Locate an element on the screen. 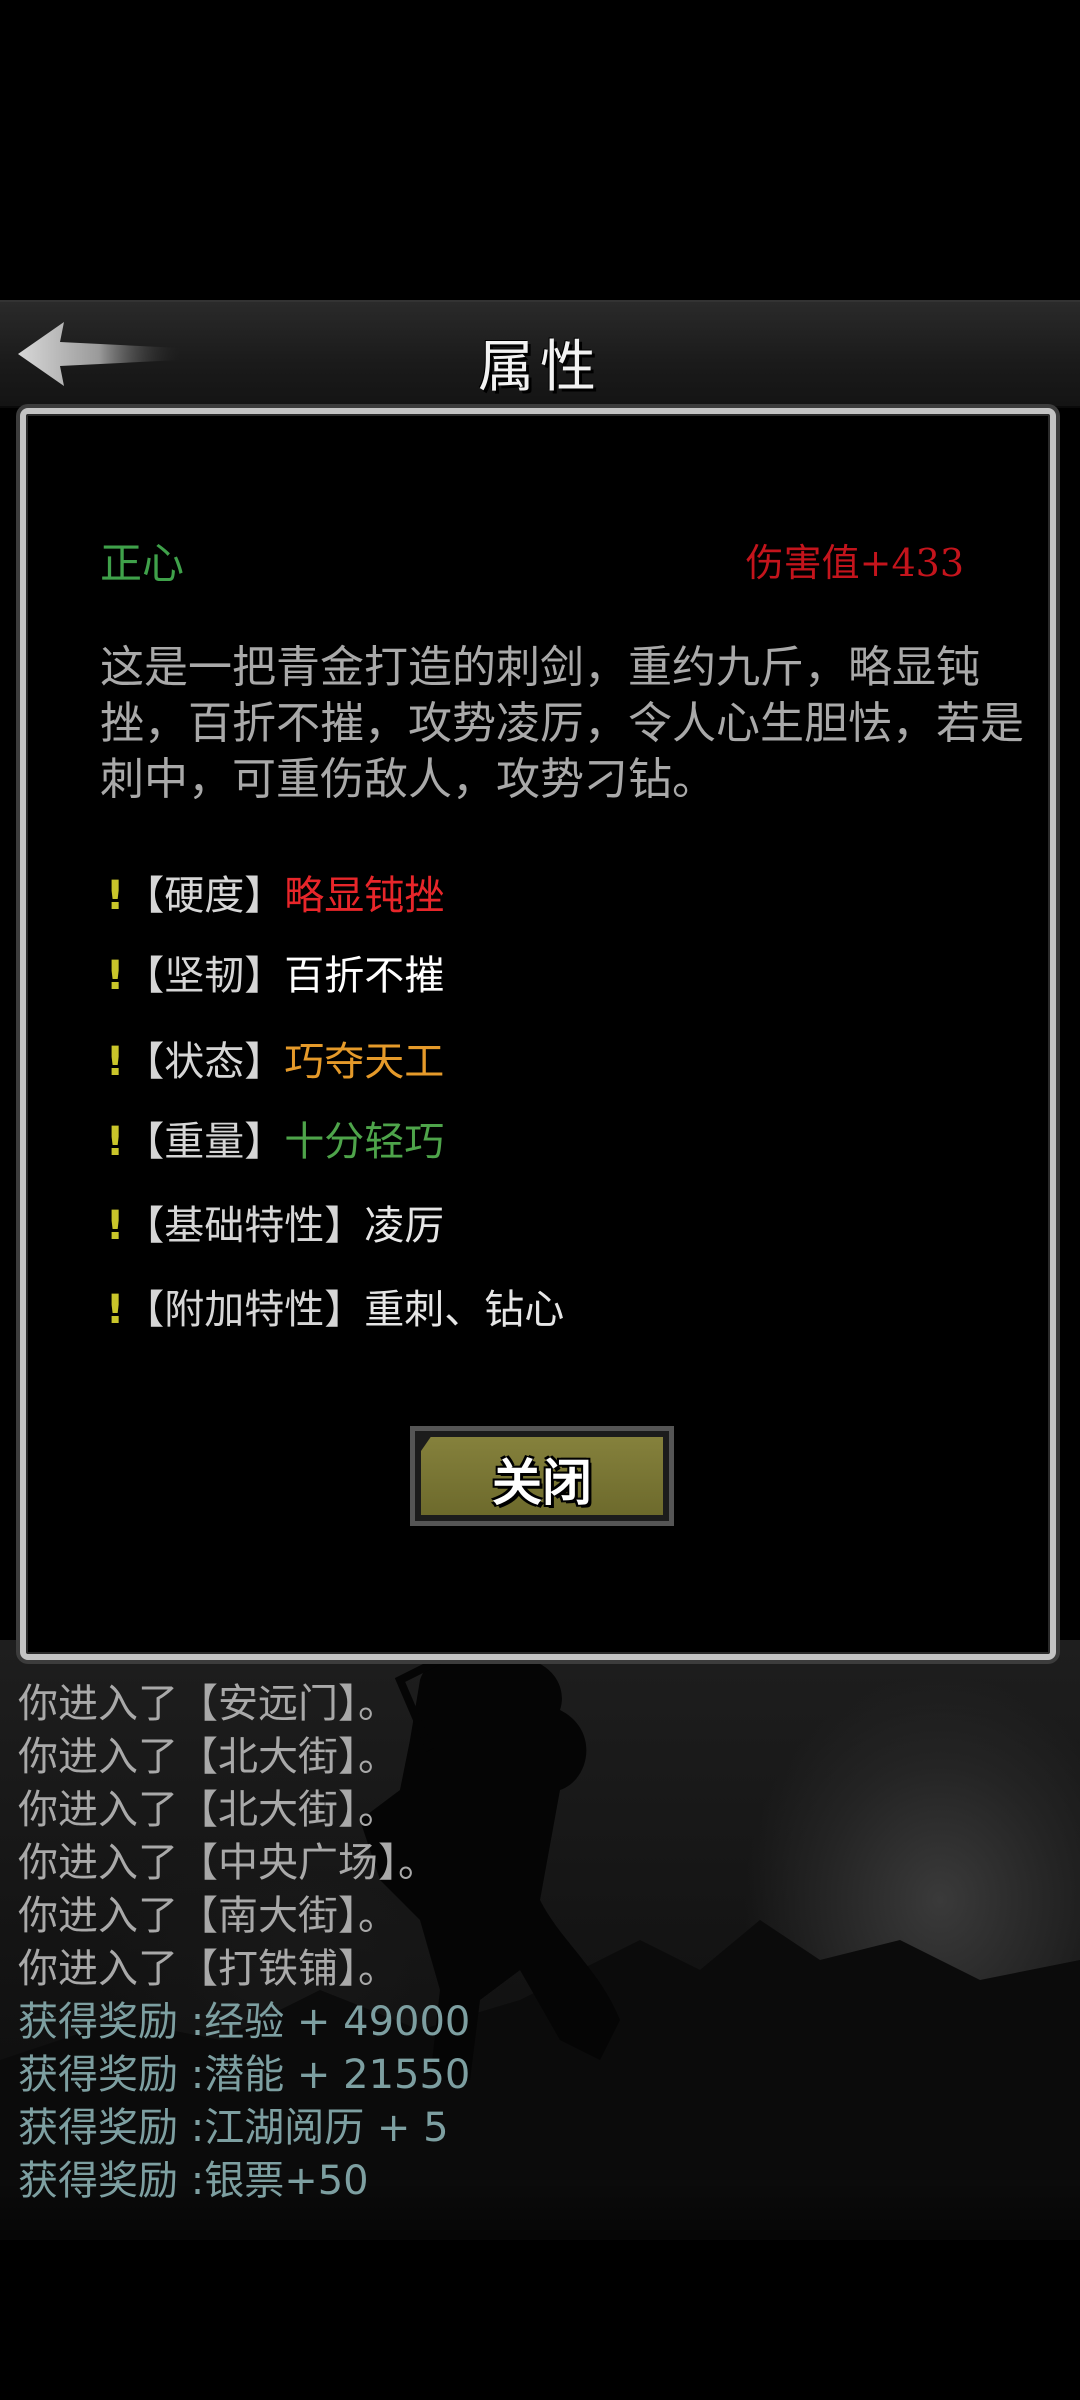  log-line: 获得奖励 :潜能 + 21550 is located at coordinates (244, 2075).